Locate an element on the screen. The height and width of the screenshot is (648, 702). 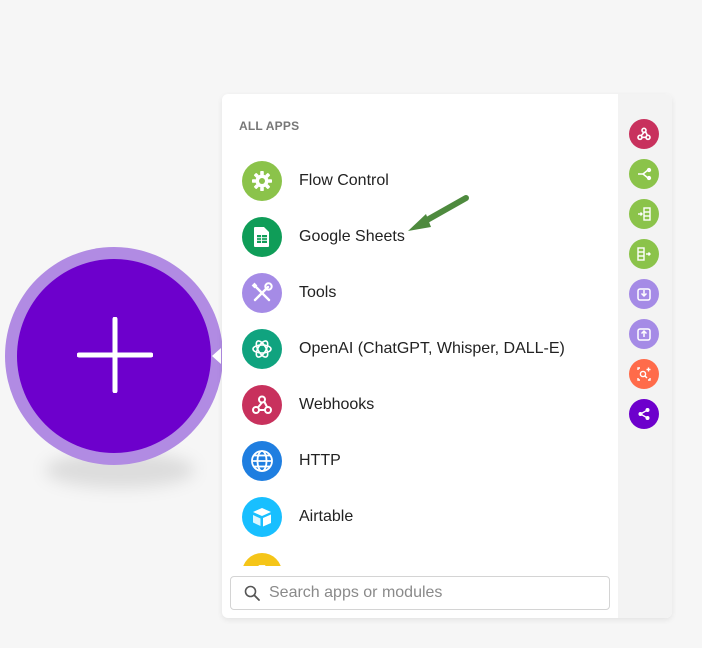
import-icon is located at coordinates (644, 294).